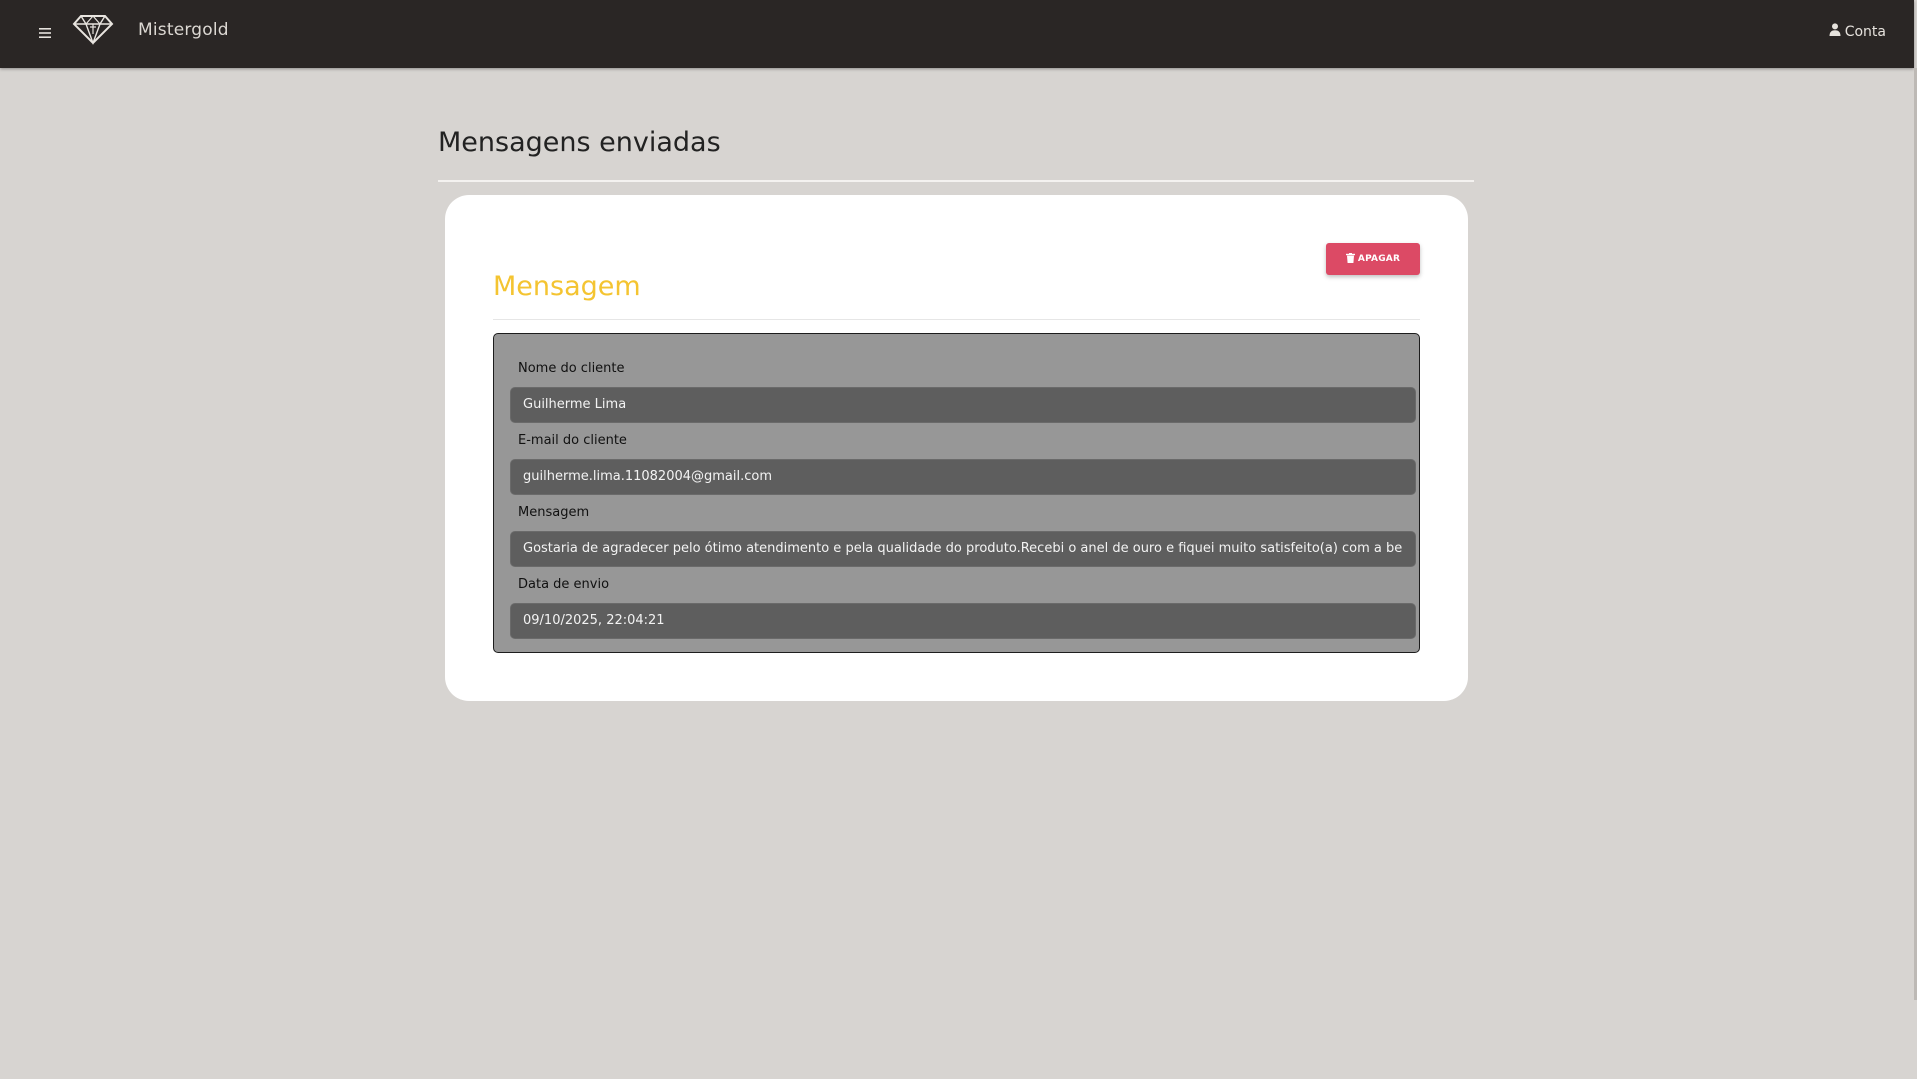 This screenshot has width=1917, height=1079. Describe the element at coordinates (572, 440) in the screenshot. I see `client-email-label: E-mail do cliente` at that location.